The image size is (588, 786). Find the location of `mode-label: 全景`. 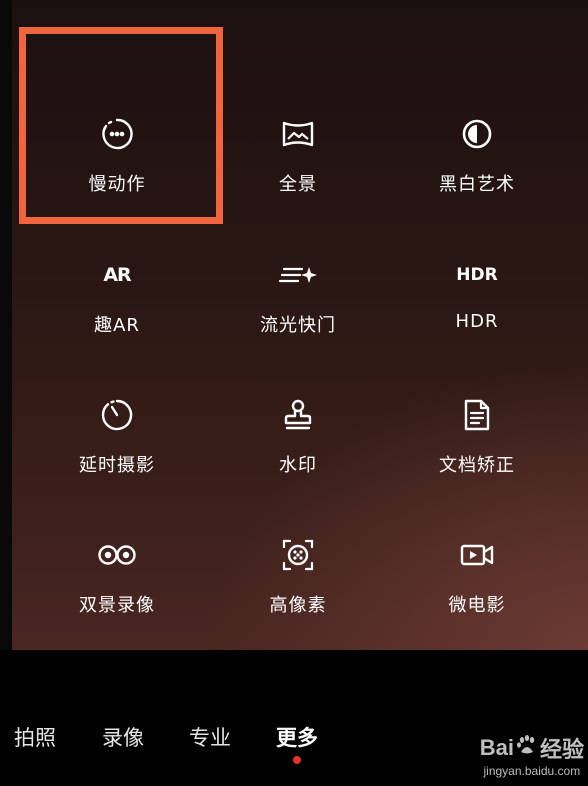

mode-label: 全景 is located at coordinates (298, 184).